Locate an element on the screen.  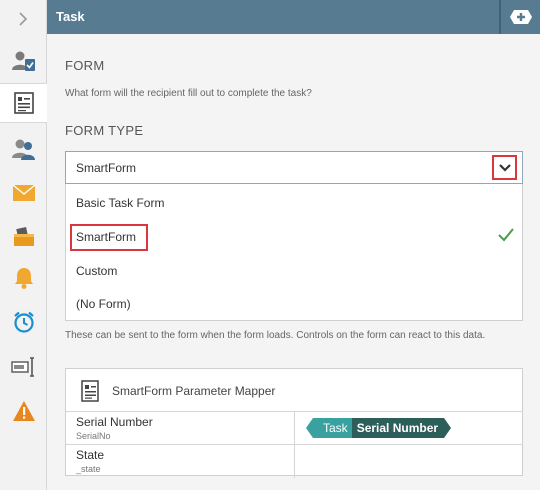
token-source: Task is located at coordinates (332, 428).